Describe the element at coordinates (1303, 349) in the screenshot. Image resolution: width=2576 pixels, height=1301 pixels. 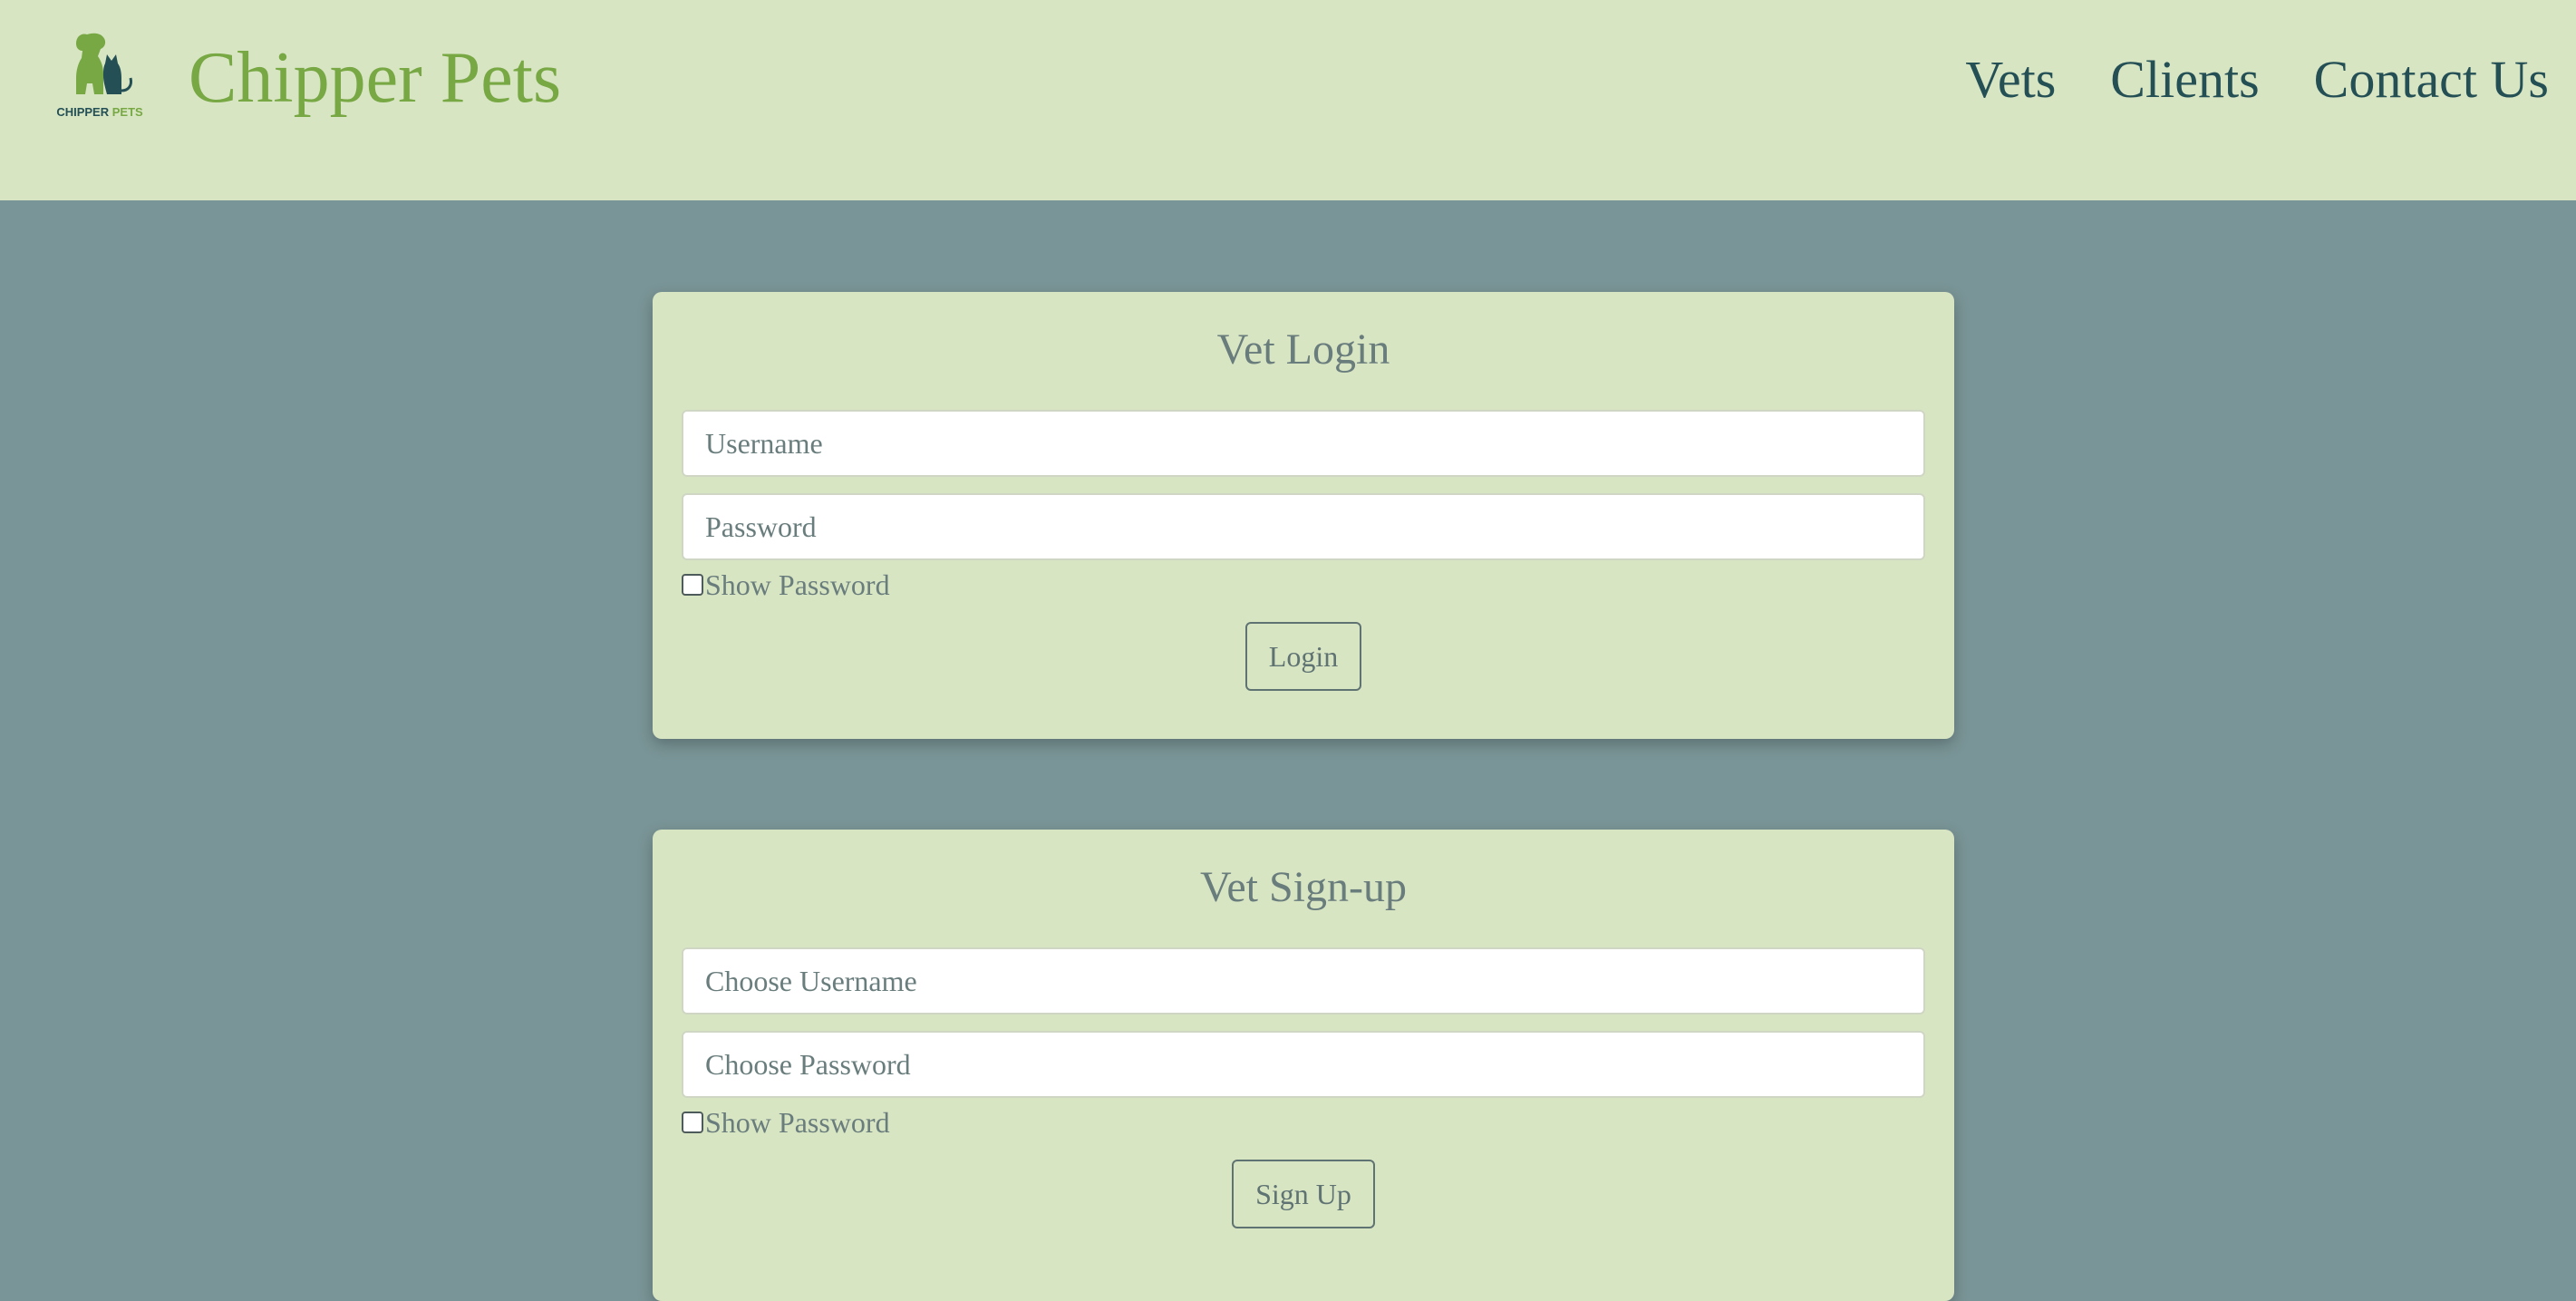
I see `vet-login-title: Vet Login` at that location.